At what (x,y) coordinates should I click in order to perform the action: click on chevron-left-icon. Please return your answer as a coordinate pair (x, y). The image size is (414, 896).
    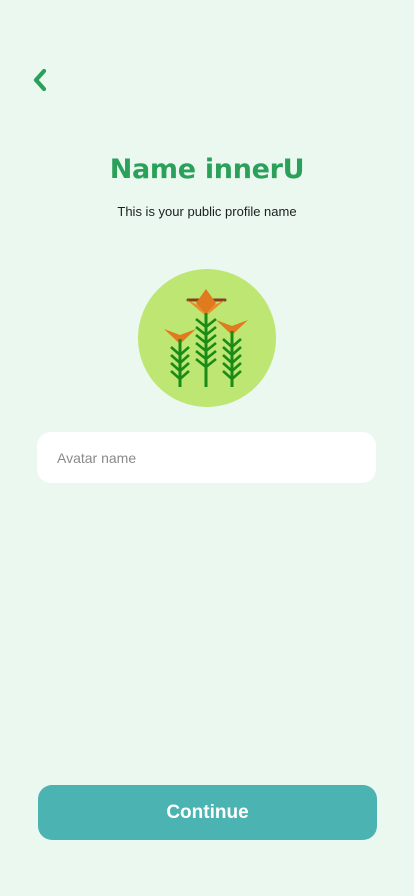
    Looking at the image, I should click on (40, 82).